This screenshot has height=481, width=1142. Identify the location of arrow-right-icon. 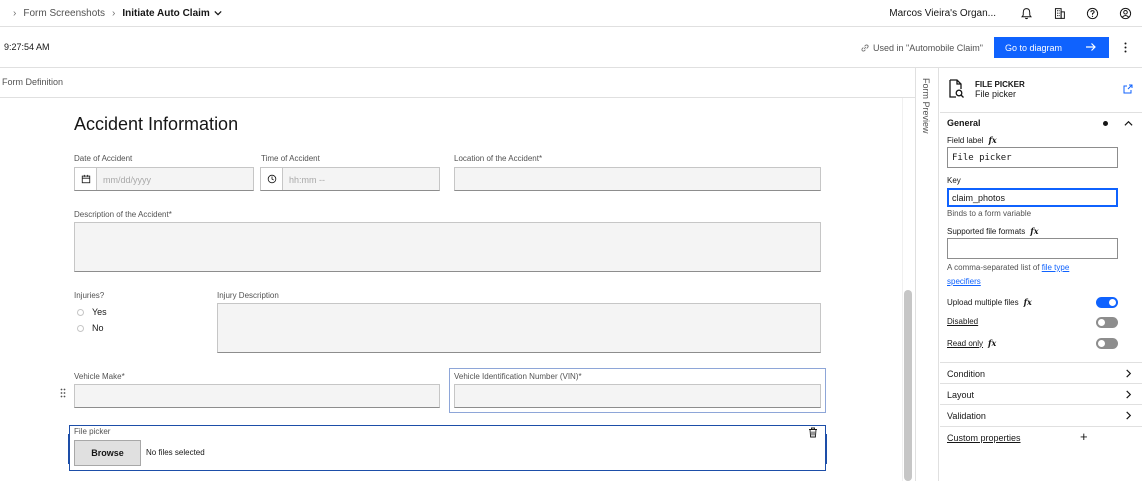
(1091, 47).